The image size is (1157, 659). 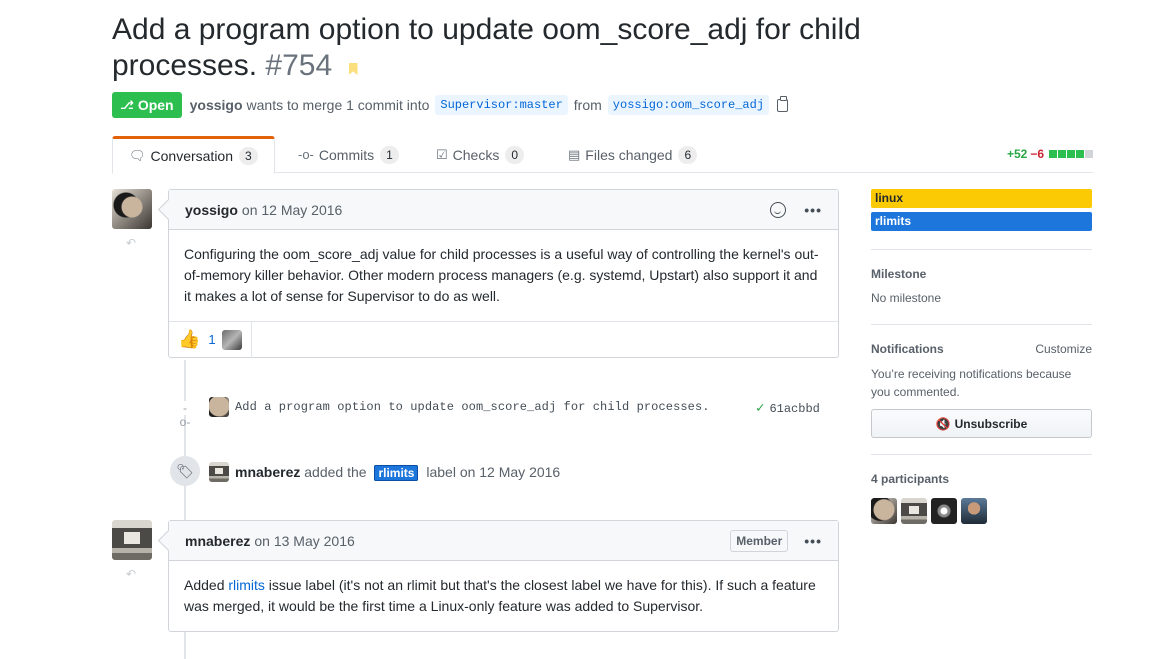 What do you see at coordinates (216, 105) in the screenshot?
I see `pr-author-link: yossigo` at bounding box center [216, 105].